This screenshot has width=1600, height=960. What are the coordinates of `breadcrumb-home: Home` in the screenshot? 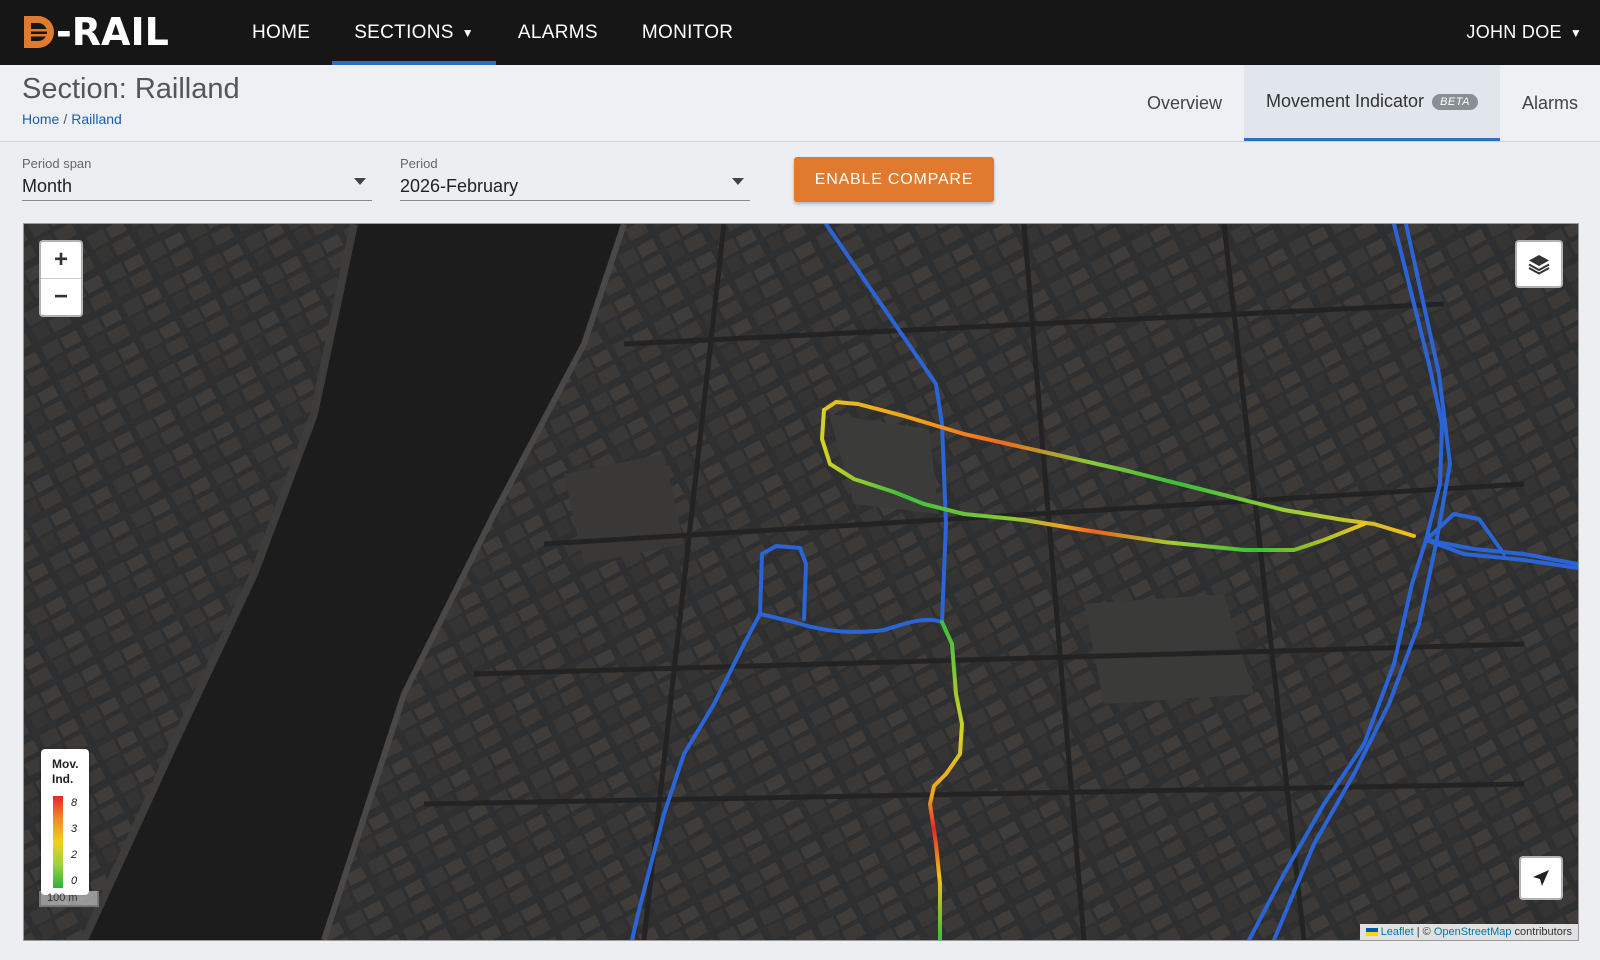 It's located at (40, 119).